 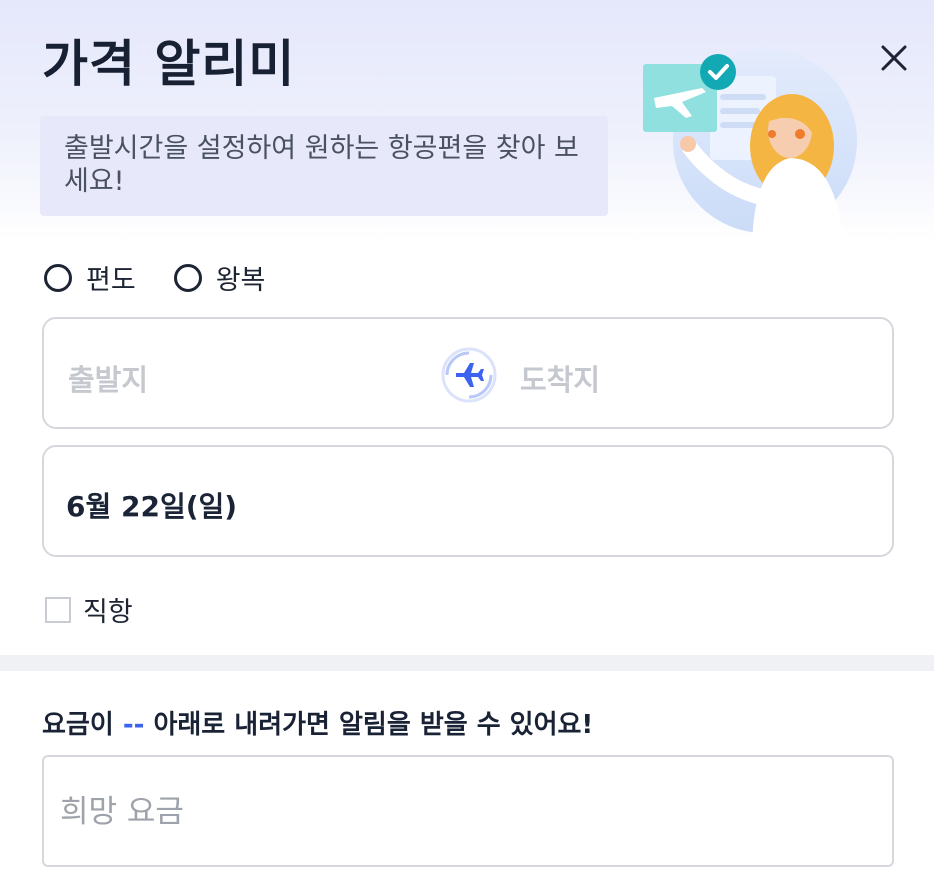 I want to click on trip-type-group: 편도 왕복, so click(x=154, y=277).